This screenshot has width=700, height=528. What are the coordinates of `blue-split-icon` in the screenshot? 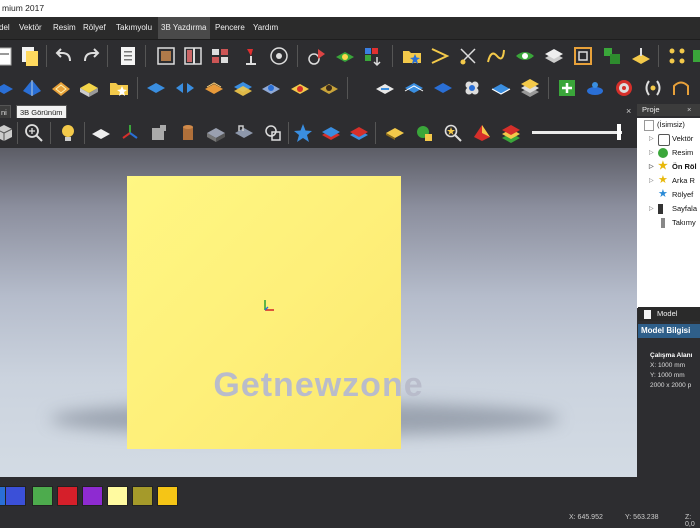 It's located at (185, 88).